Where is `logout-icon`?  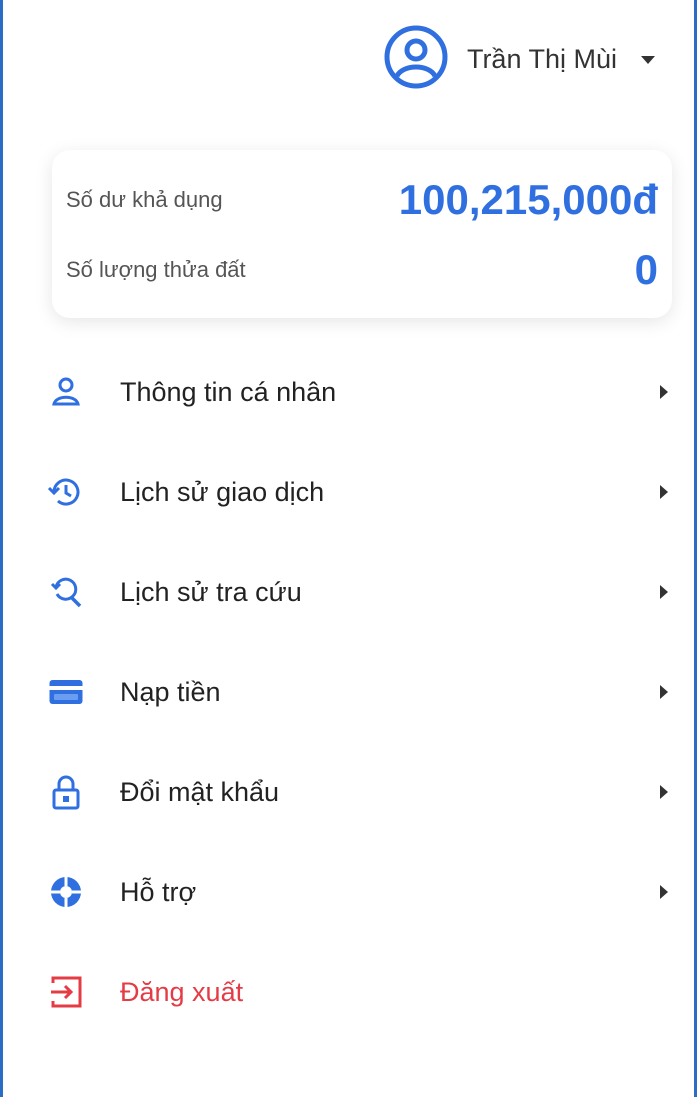
logout-icon is located at coordinates (66, 992).